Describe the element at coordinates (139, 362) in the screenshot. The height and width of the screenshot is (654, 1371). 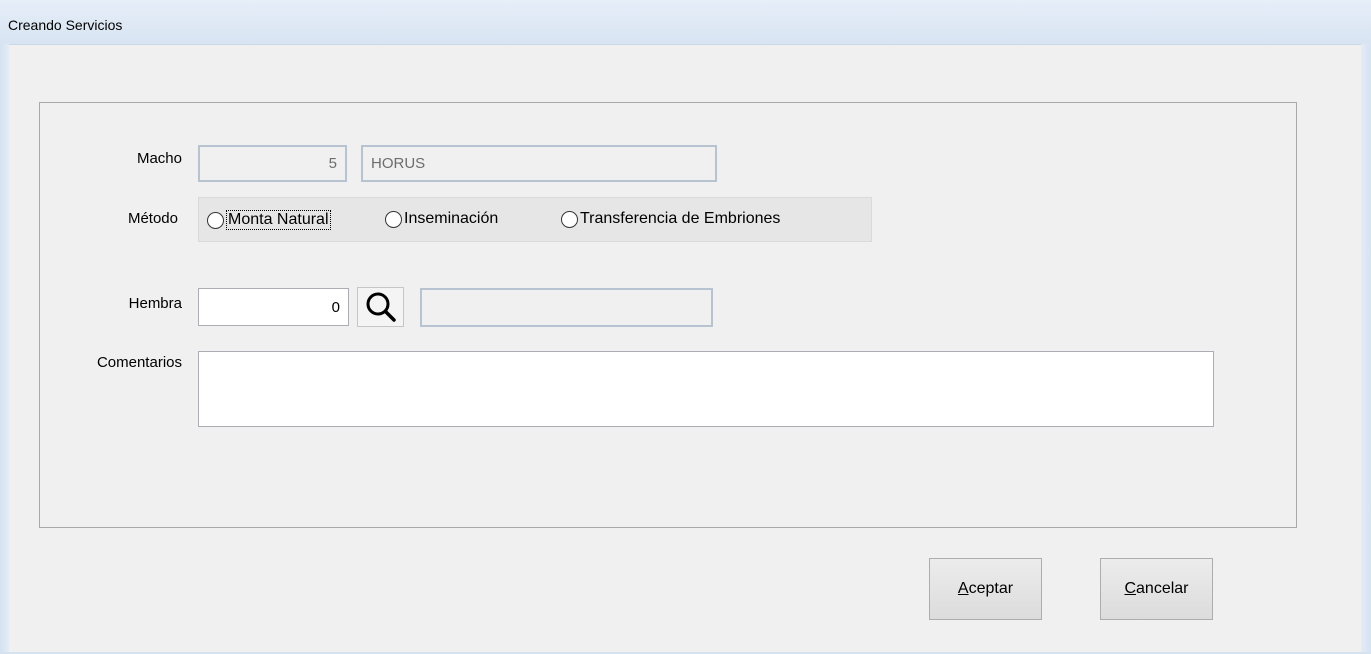
I see `comentarios-label: Comentarios` at that location.